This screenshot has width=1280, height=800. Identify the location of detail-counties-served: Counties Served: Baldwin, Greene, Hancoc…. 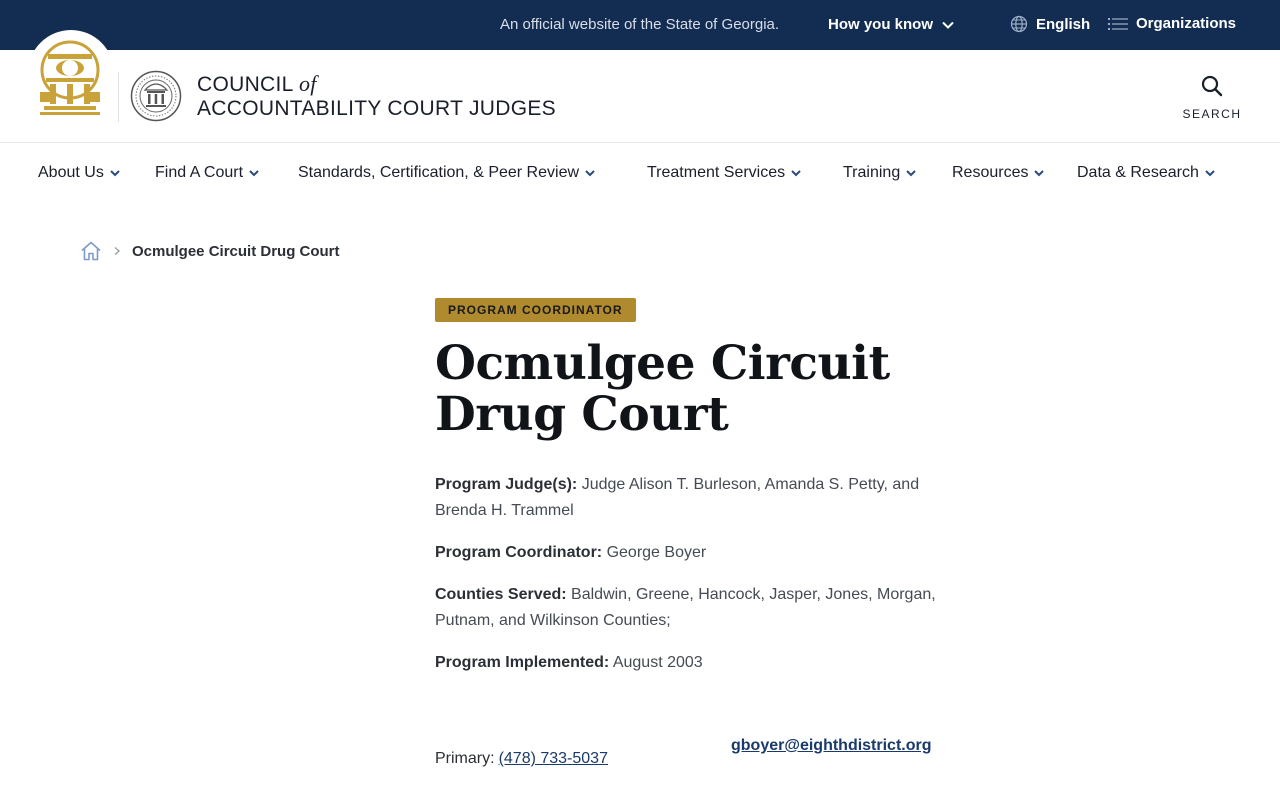
(695, 608).